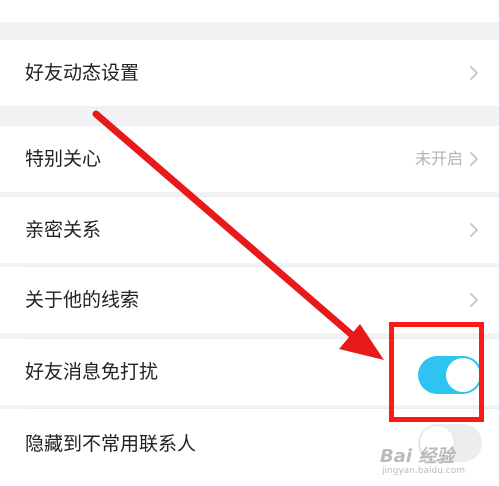 This screenshot has width=499, height=486. I want to click on row-friend-feed-settings: 好友动态设置, so click(249, 73).